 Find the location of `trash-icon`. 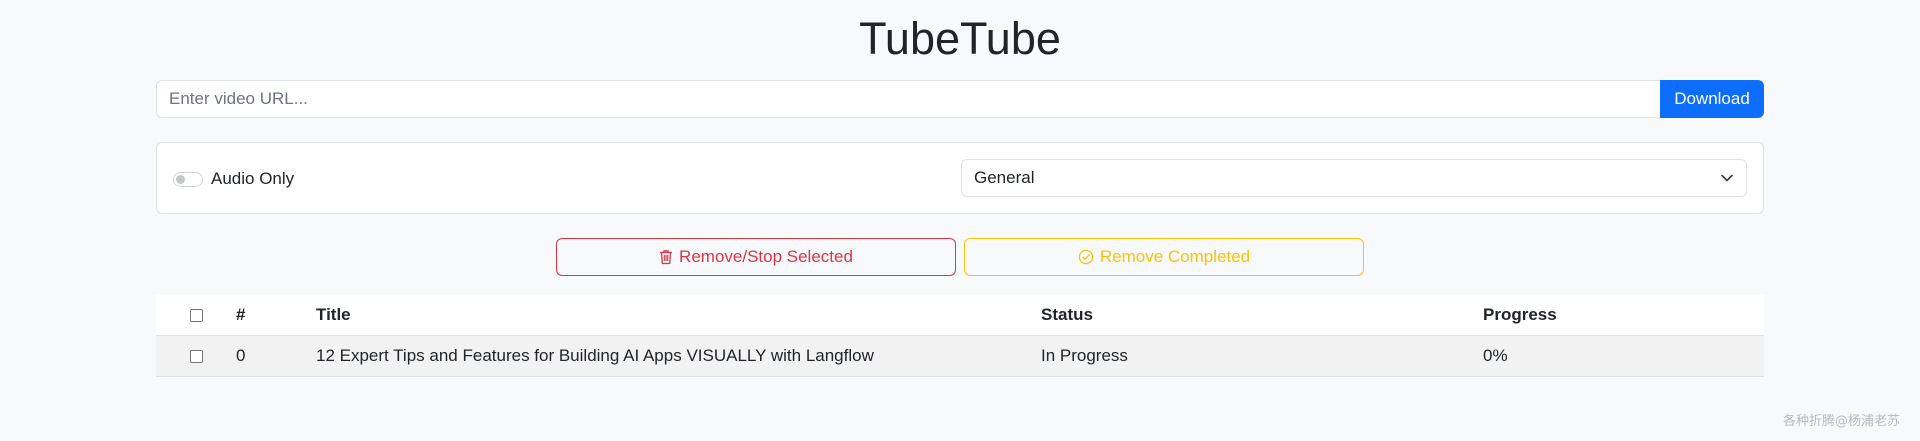

trash-icon is located at coordinates (666, 257).